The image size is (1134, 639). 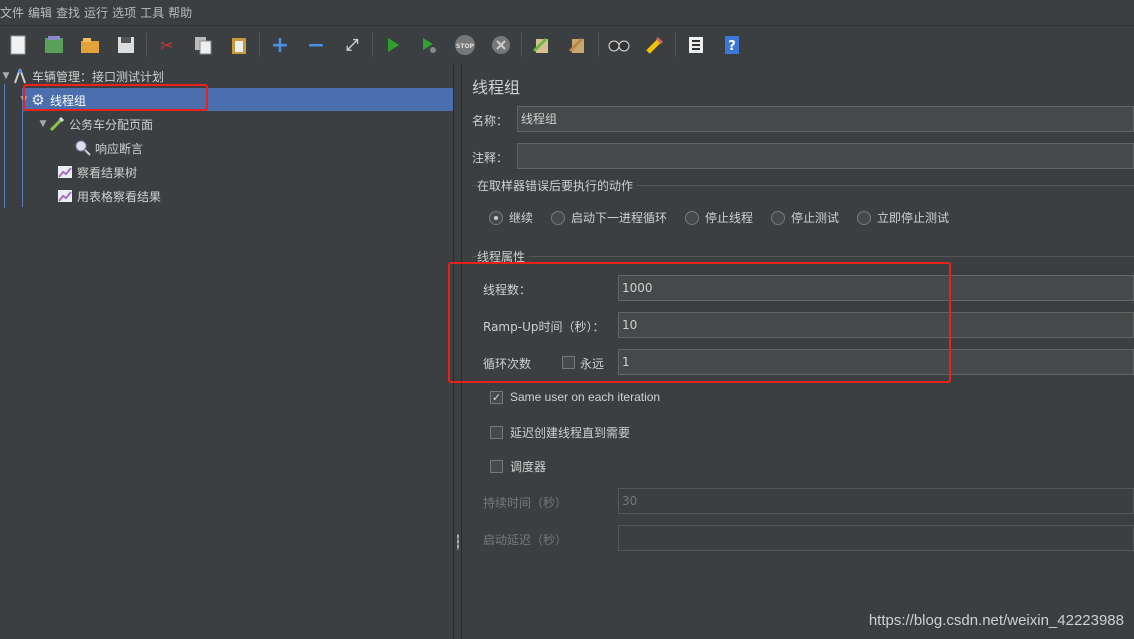 I want to click on tree-item-label: 用表格察看结果, so click(x=119, y=196).